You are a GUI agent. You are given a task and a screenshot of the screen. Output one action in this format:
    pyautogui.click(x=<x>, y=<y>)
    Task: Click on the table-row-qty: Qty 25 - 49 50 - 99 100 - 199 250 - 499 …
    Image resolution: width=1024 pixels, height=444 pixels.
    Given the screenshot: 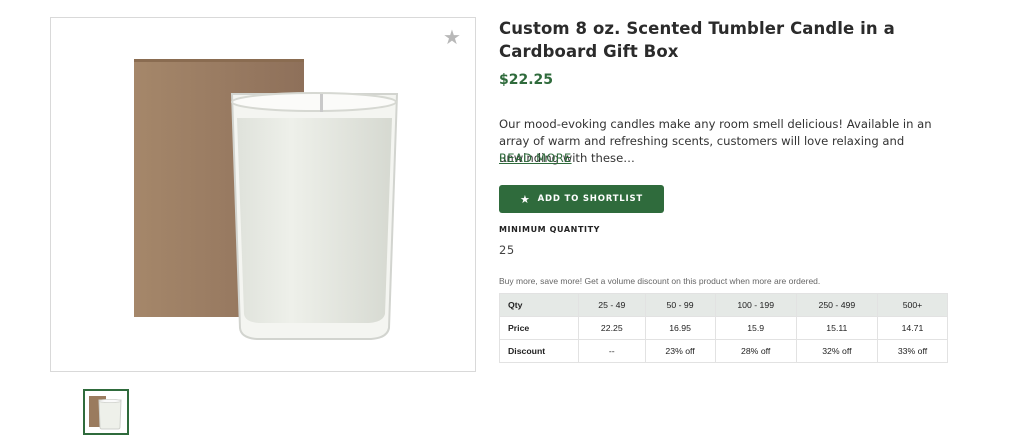 What is the action you would take?
    pyautogui.click(x=724, y=305)
    